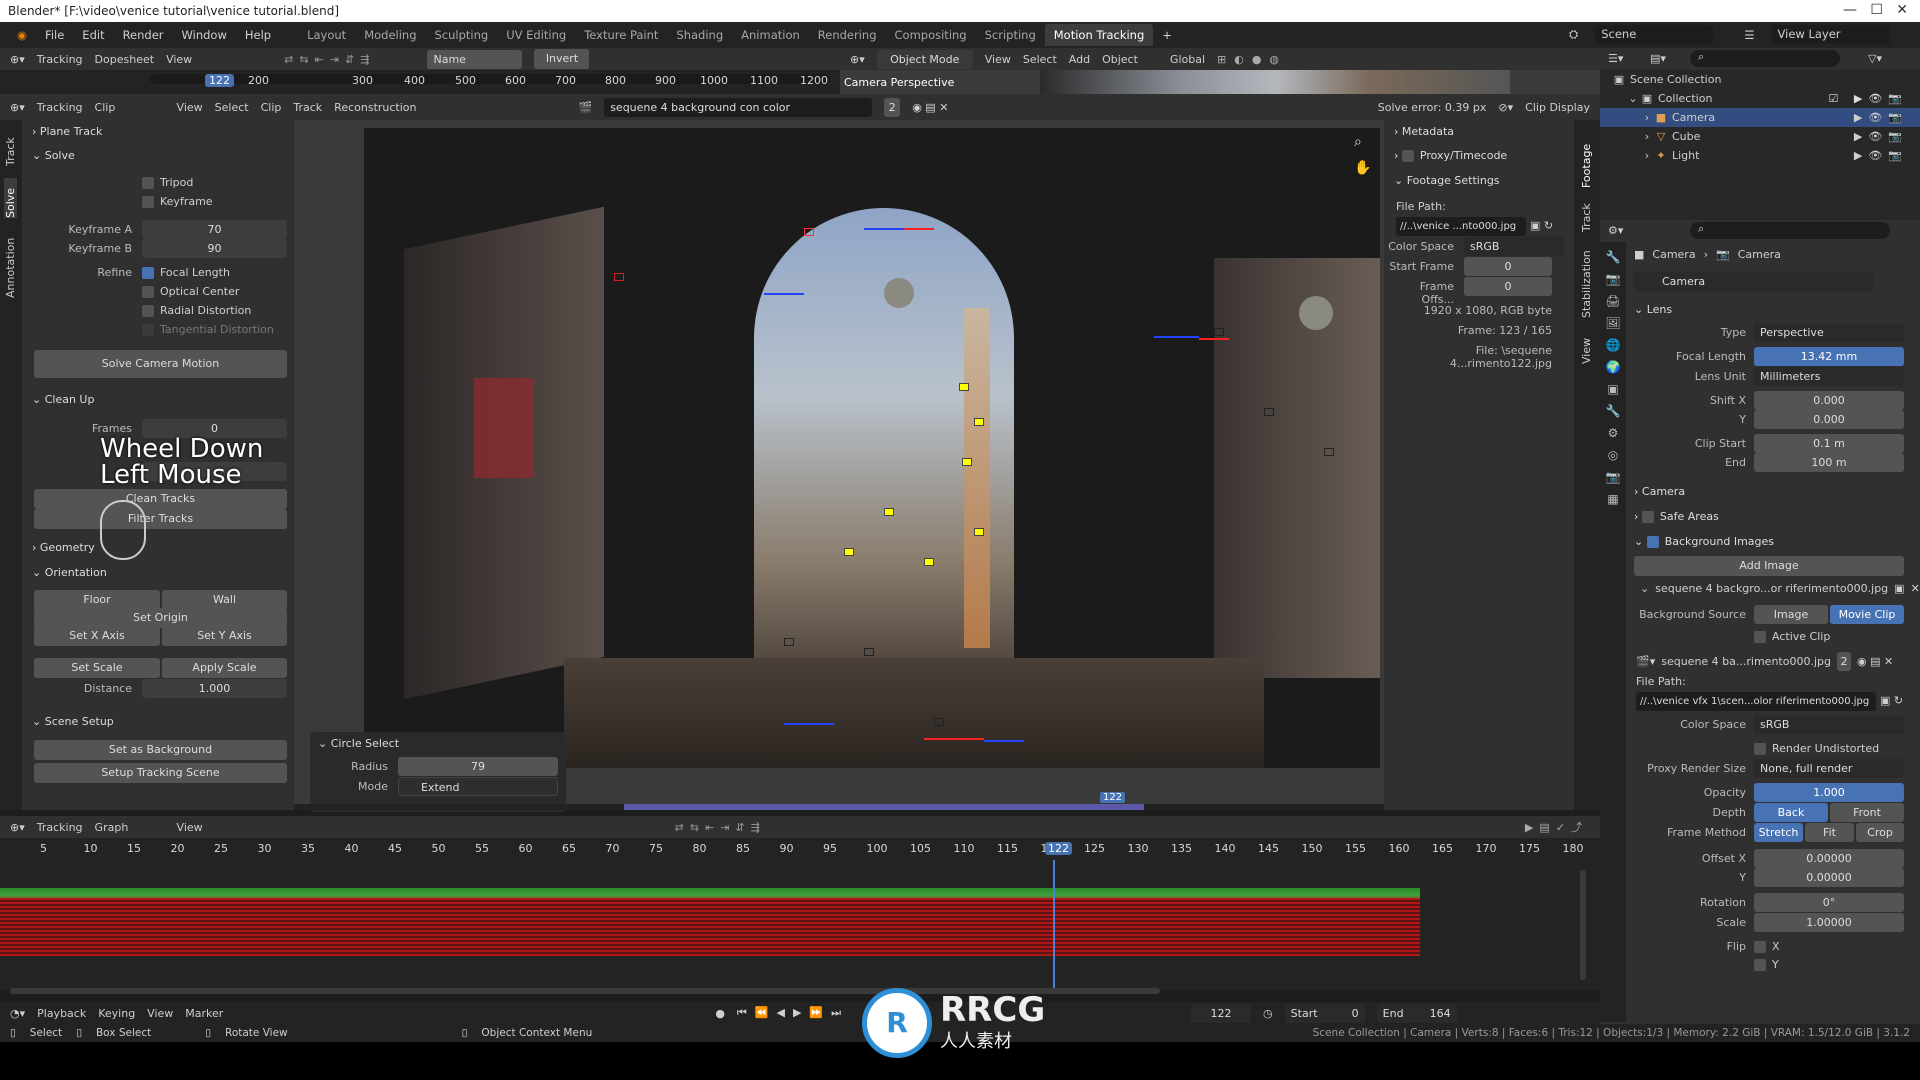  What do you see at coordinates (1058, 848) in the screenshot?
I see `graph-current-frame: 122` at bounding box center [1058, 848].